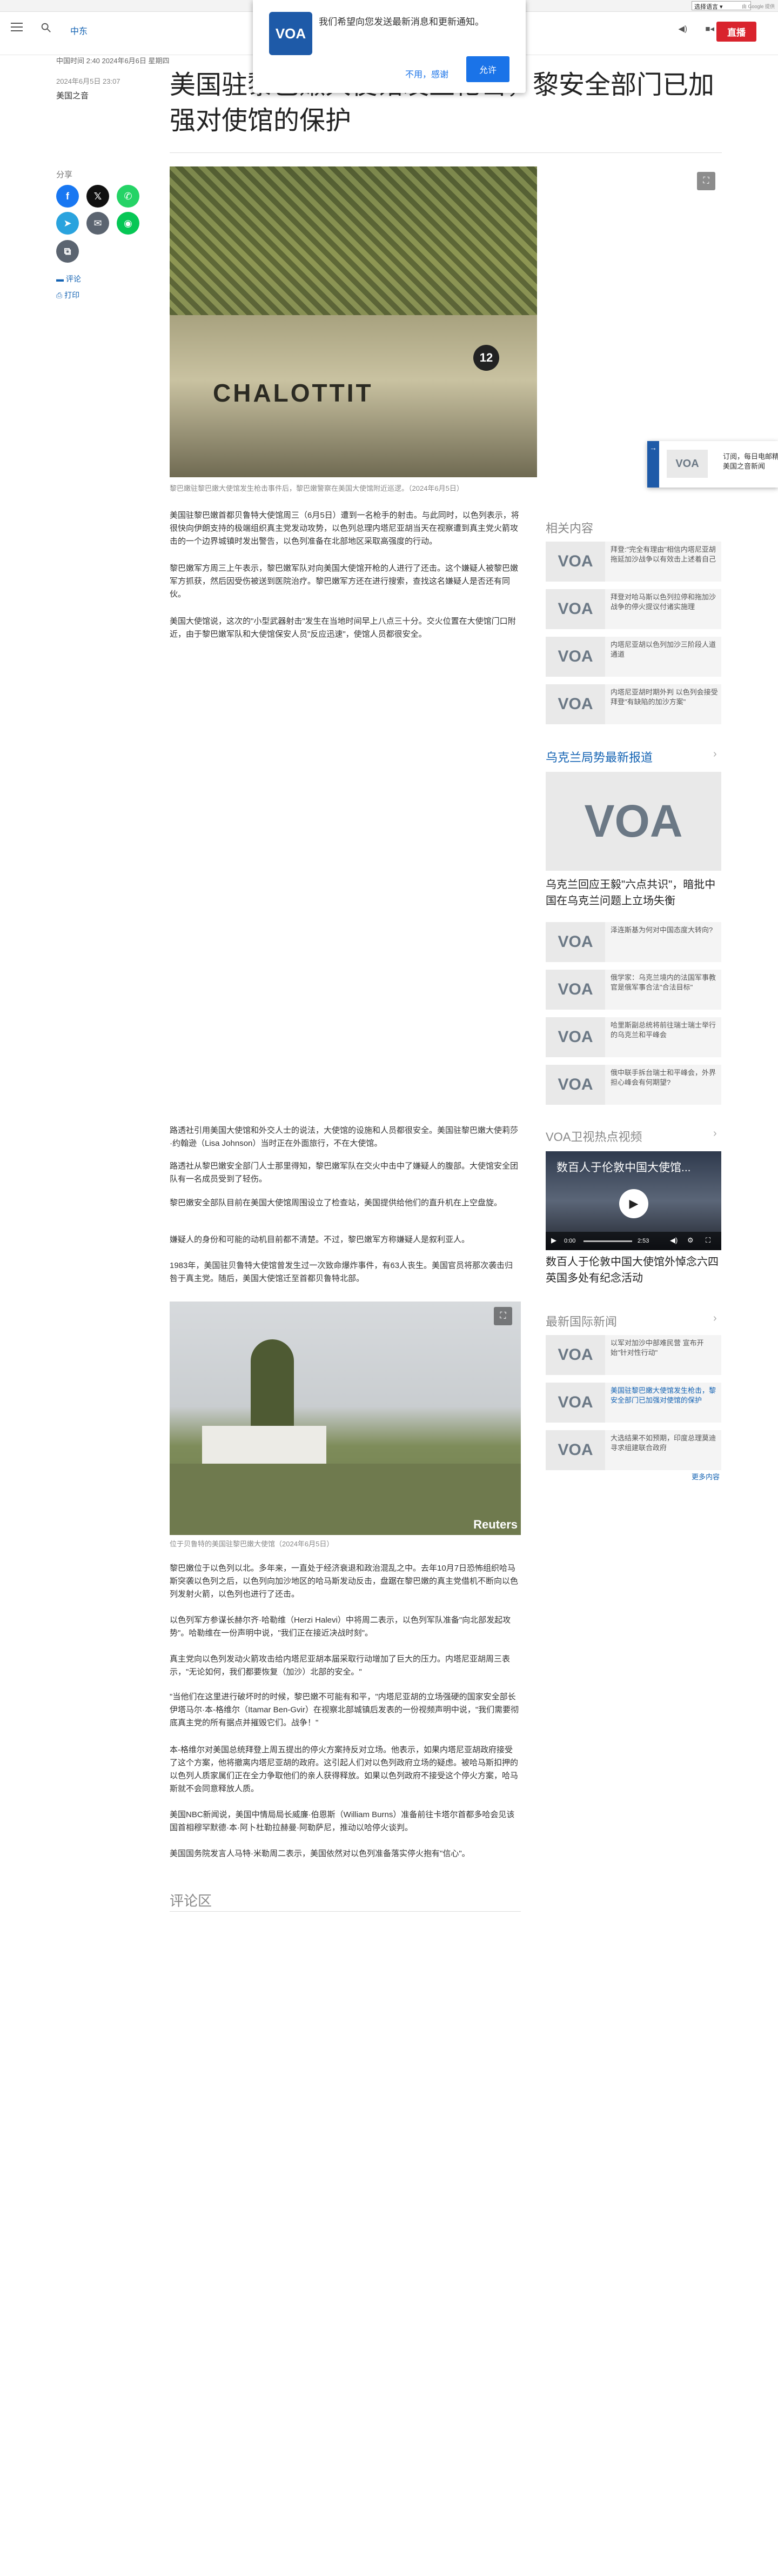  Describe the element at coordinates (264, 1445) in the screenshot. I see `building` at that location.